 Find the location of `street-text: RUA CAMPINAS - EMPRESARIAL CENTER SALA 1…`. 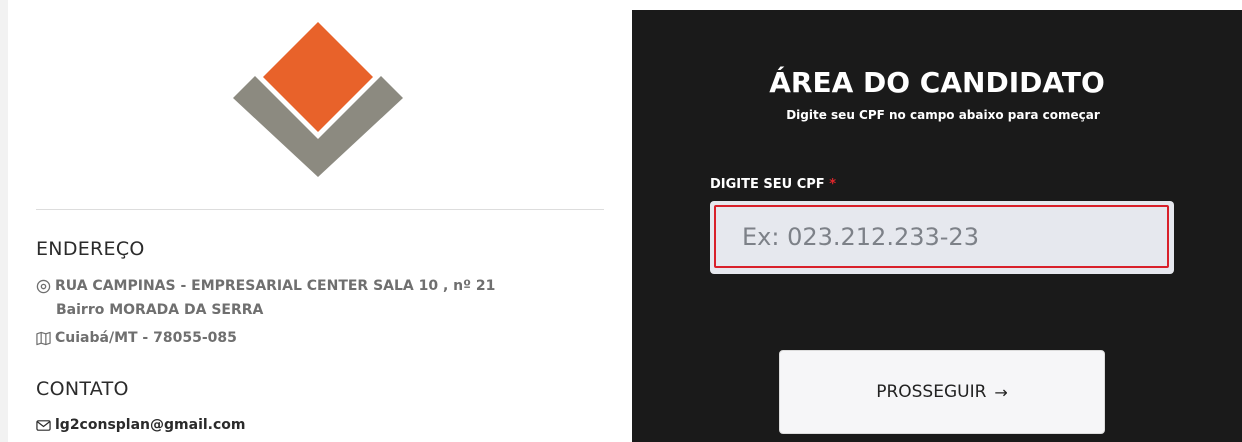

street-text: RUA CAMPINAS - EMPRESARIAL CENTER SALA 1… is located at coordinates (275, 286).